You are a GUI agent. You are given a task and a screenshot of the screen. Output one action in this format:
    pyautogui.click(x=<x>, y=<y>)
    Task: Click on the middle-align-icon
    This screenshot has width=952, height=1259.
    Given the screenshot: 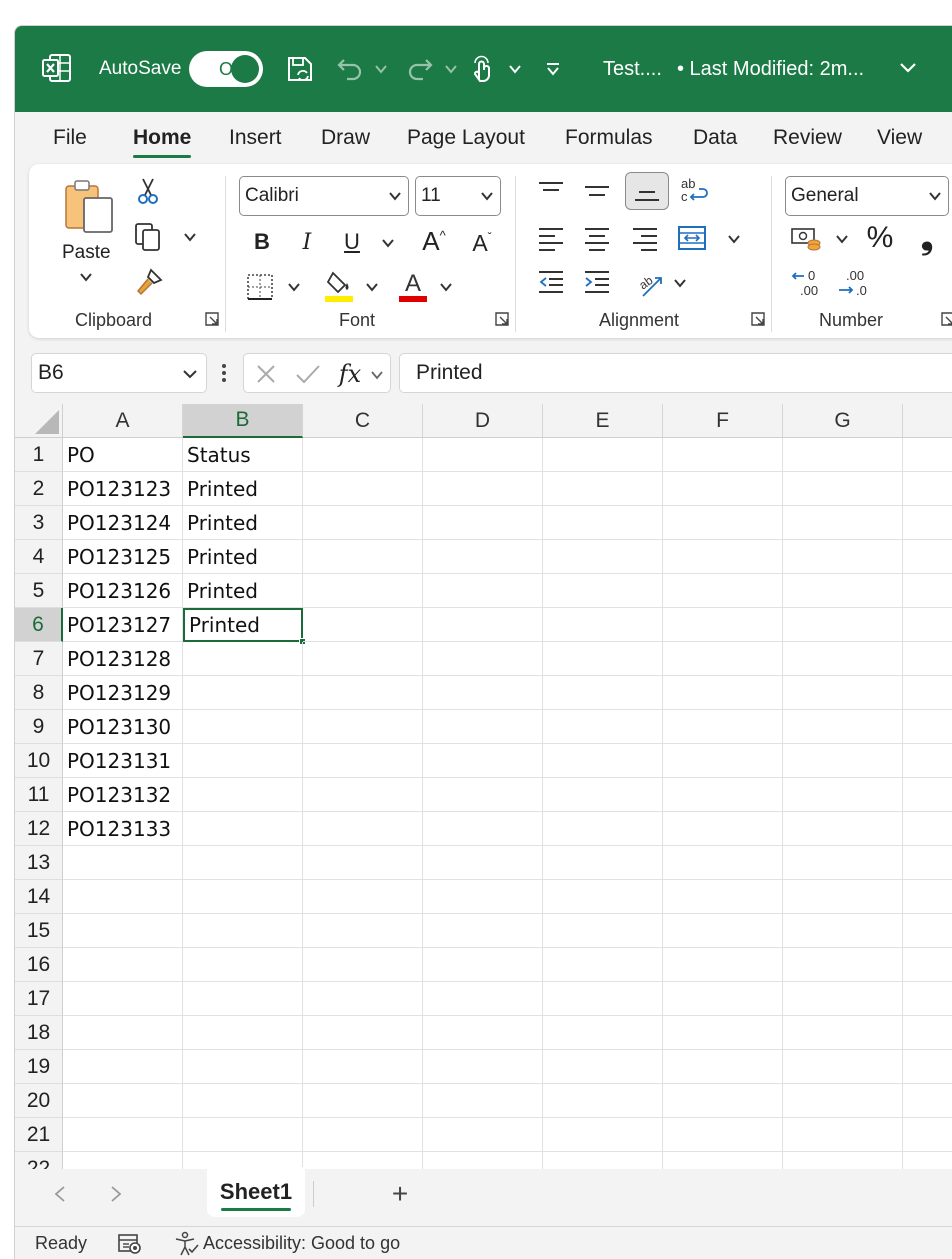 What is the action you would take?
    pyautogui.click(x=597, y=192)
    